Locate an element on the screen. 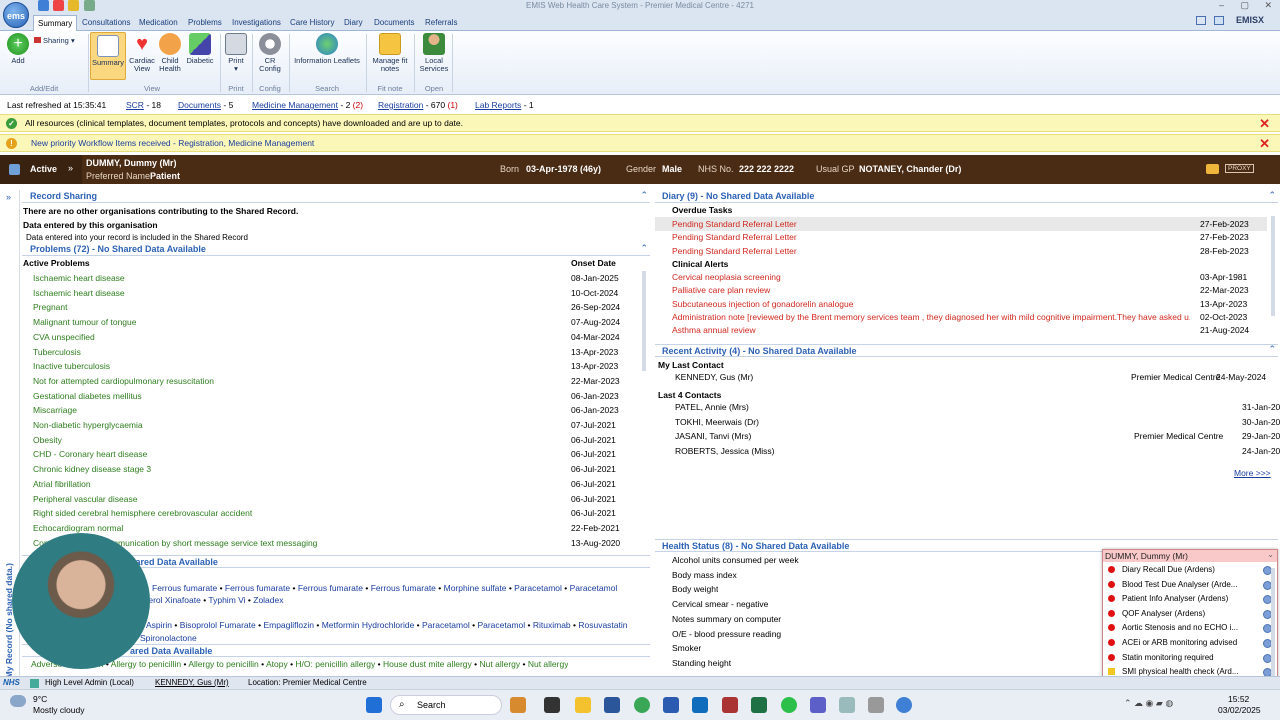 The image size is (1280, 720). tab-referrals: Referrals is located at coordinates (441, 23).